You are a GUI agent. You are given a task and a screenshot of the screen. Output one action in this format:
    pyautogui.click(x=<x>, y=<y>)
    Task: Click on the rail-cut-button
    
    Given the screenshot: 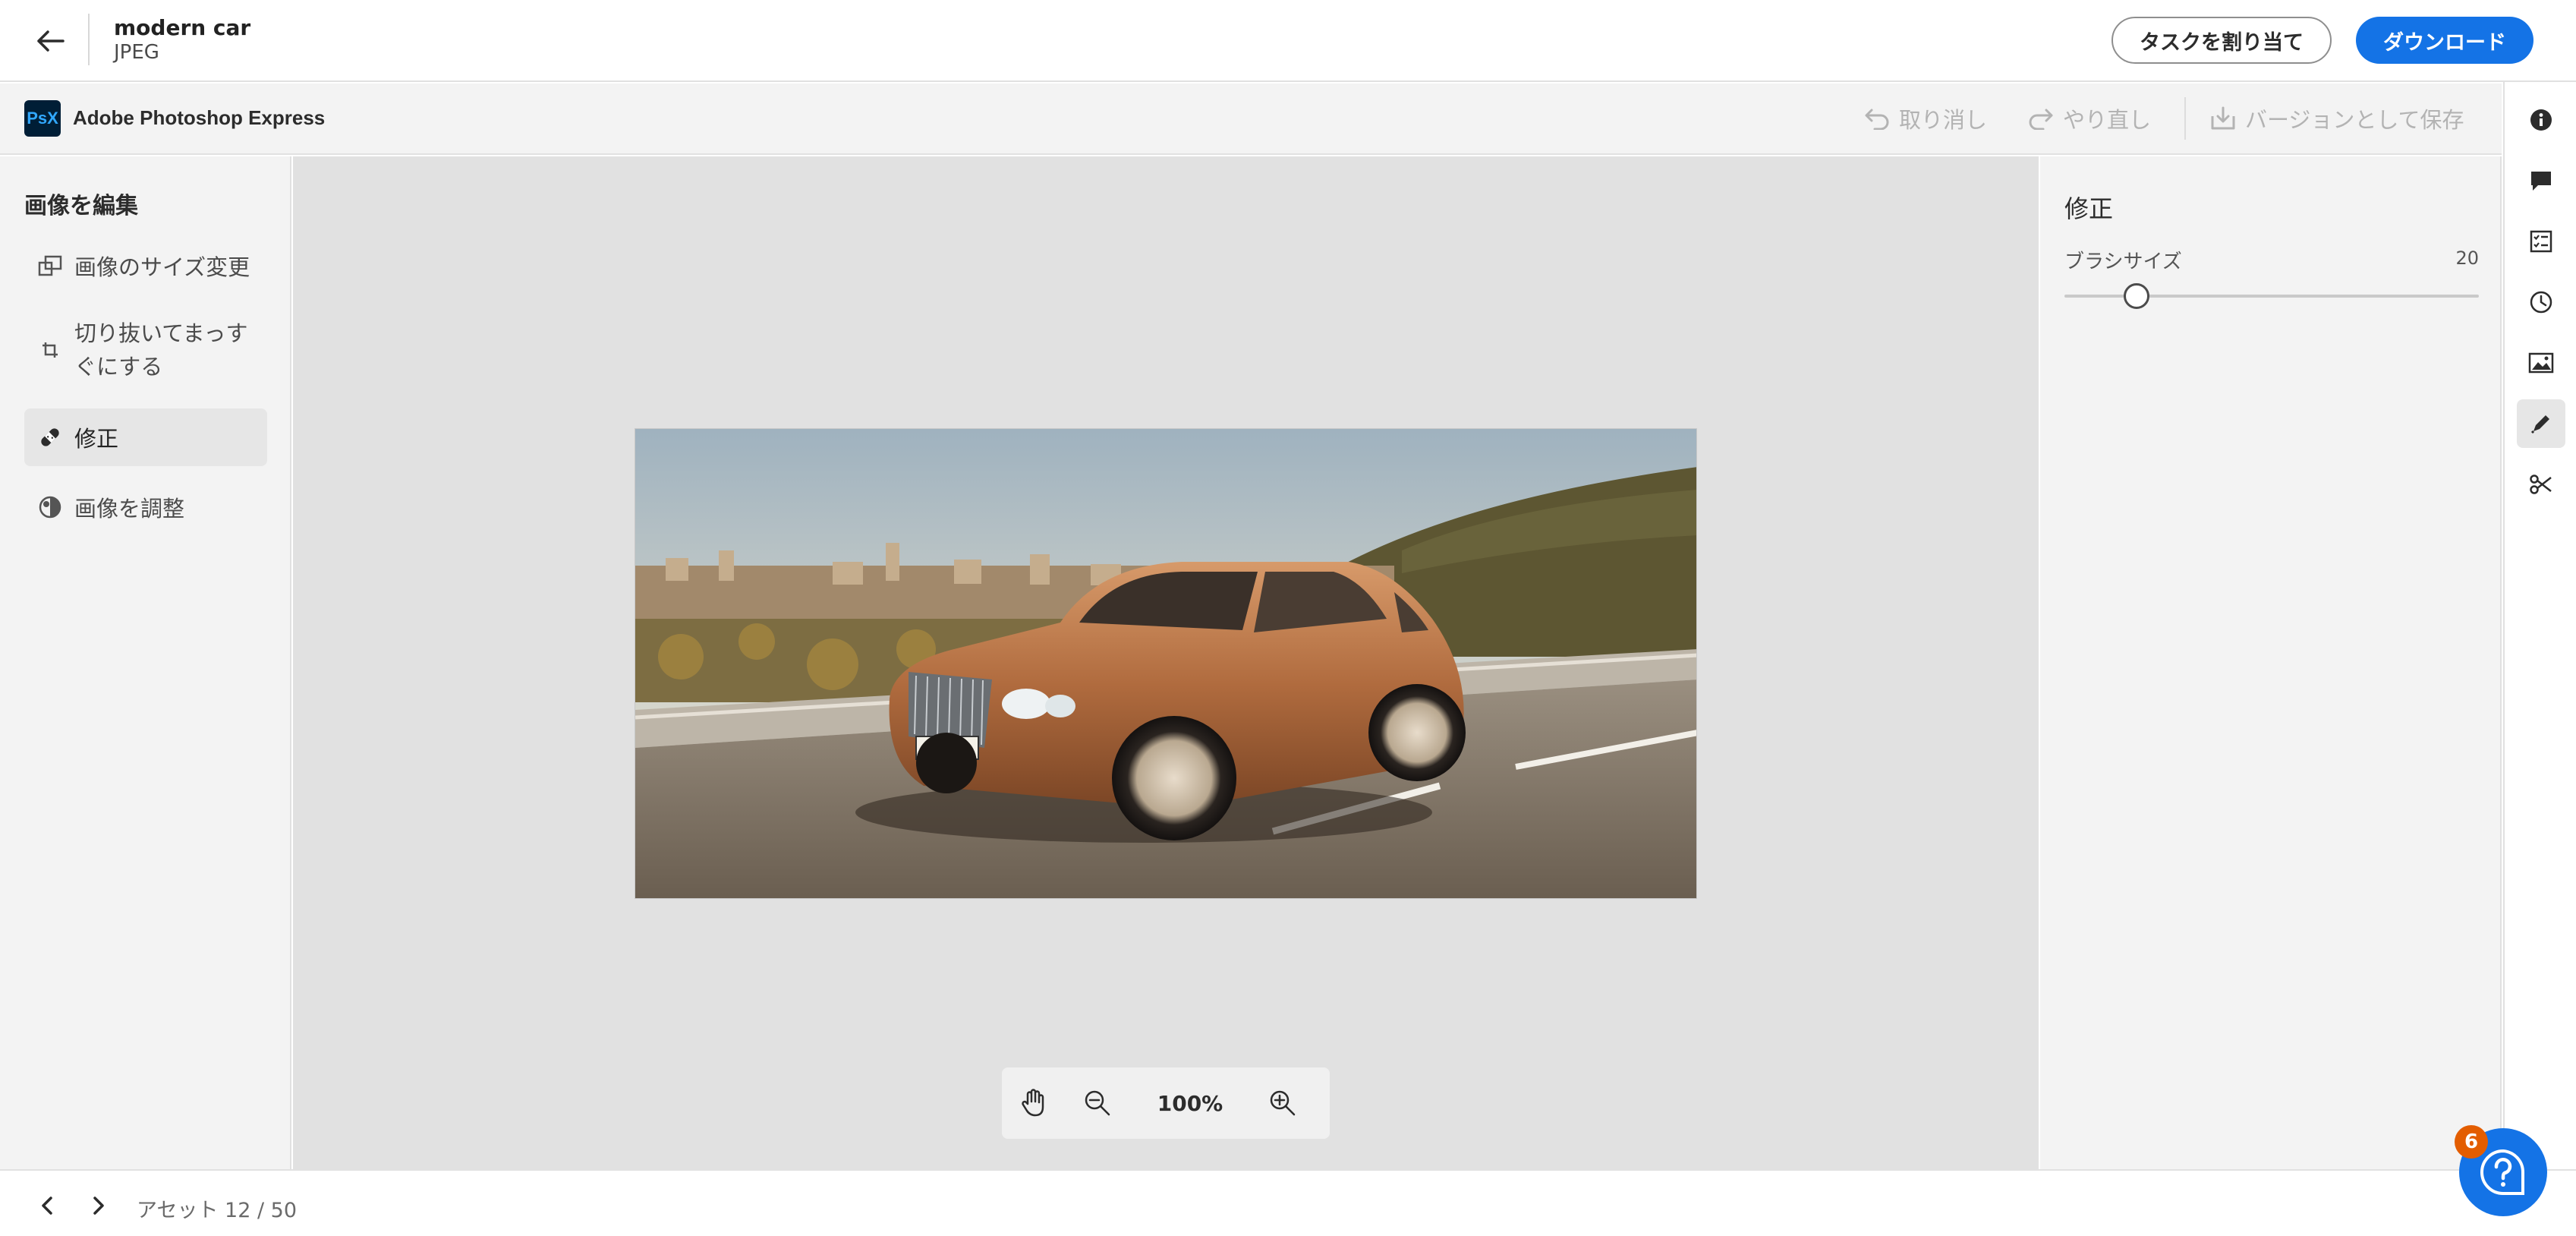 What is the action you would take?
    pyautogui.click(x=2541, y=484)
    